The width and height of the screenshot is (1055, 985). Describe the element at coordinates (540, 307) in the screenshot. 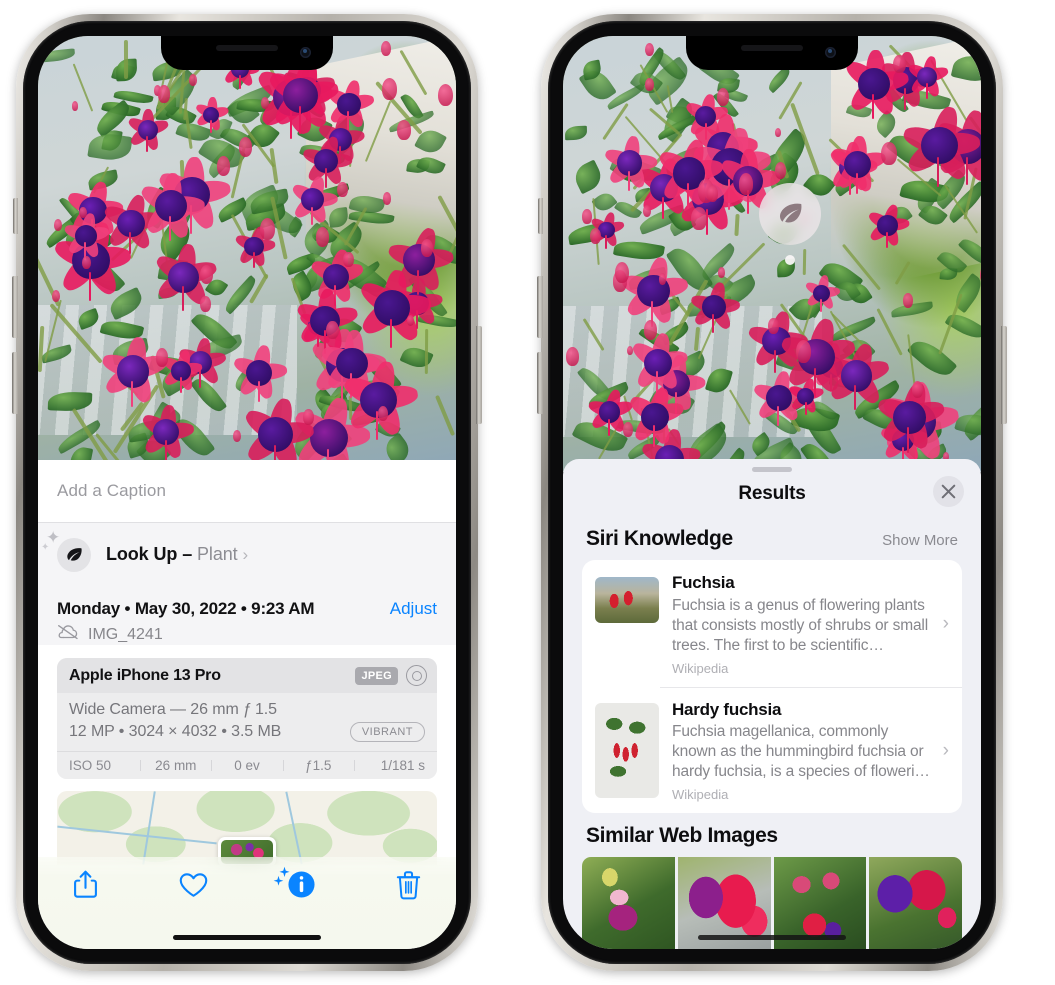

I see `volume-up-button-right` at that location.